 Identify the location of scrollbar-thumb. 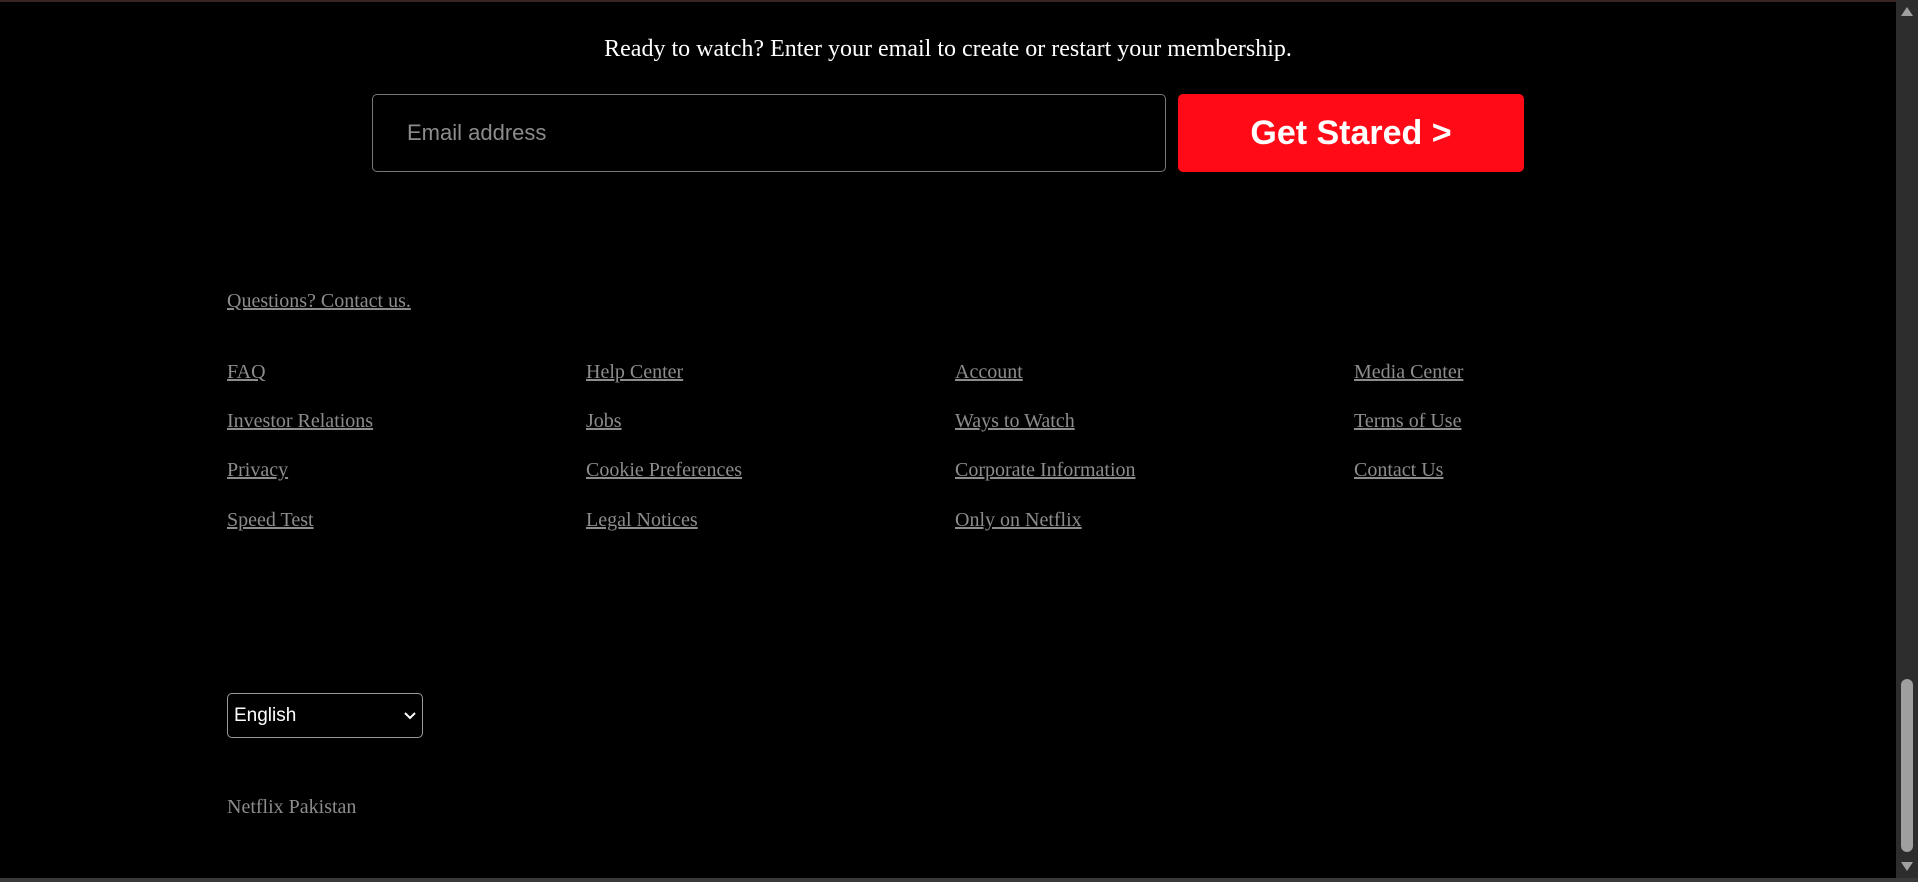
(1907, 765).